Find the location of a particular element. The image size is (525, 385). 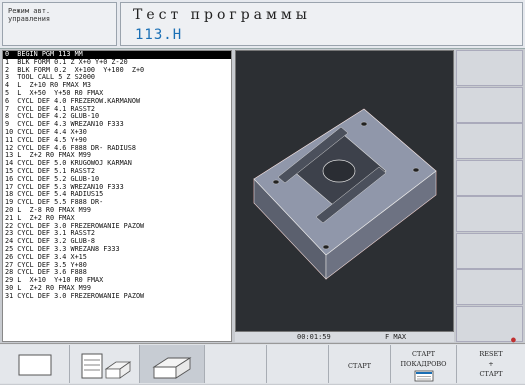

softkey-layout-graphics is located at coordinates (172, 364).